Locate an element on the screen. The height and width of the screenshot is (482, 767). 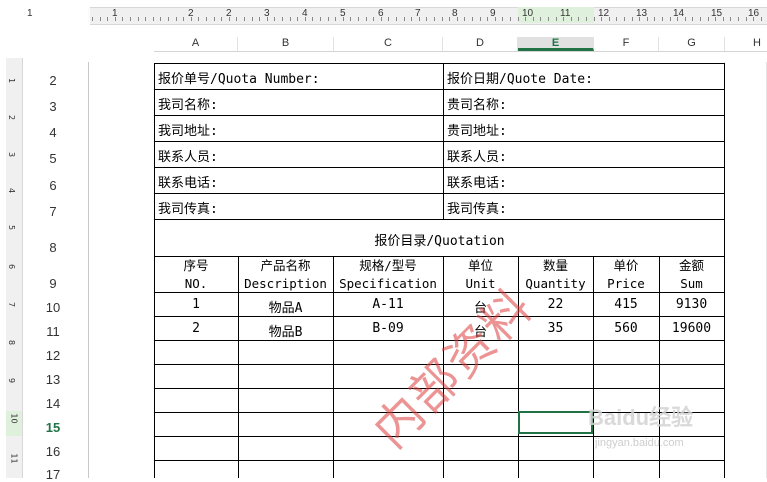
your-name-label: 贵司名称: is located at coordinates (477, 103).